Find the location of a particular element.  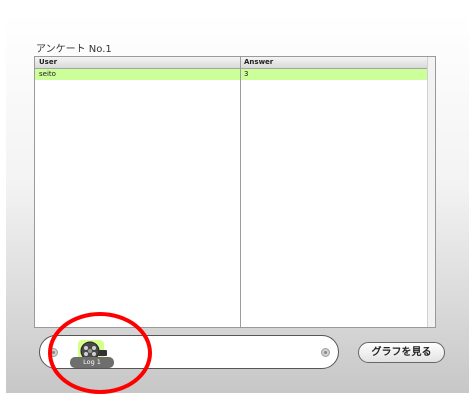

table-row is located at coordinates (235, 74).